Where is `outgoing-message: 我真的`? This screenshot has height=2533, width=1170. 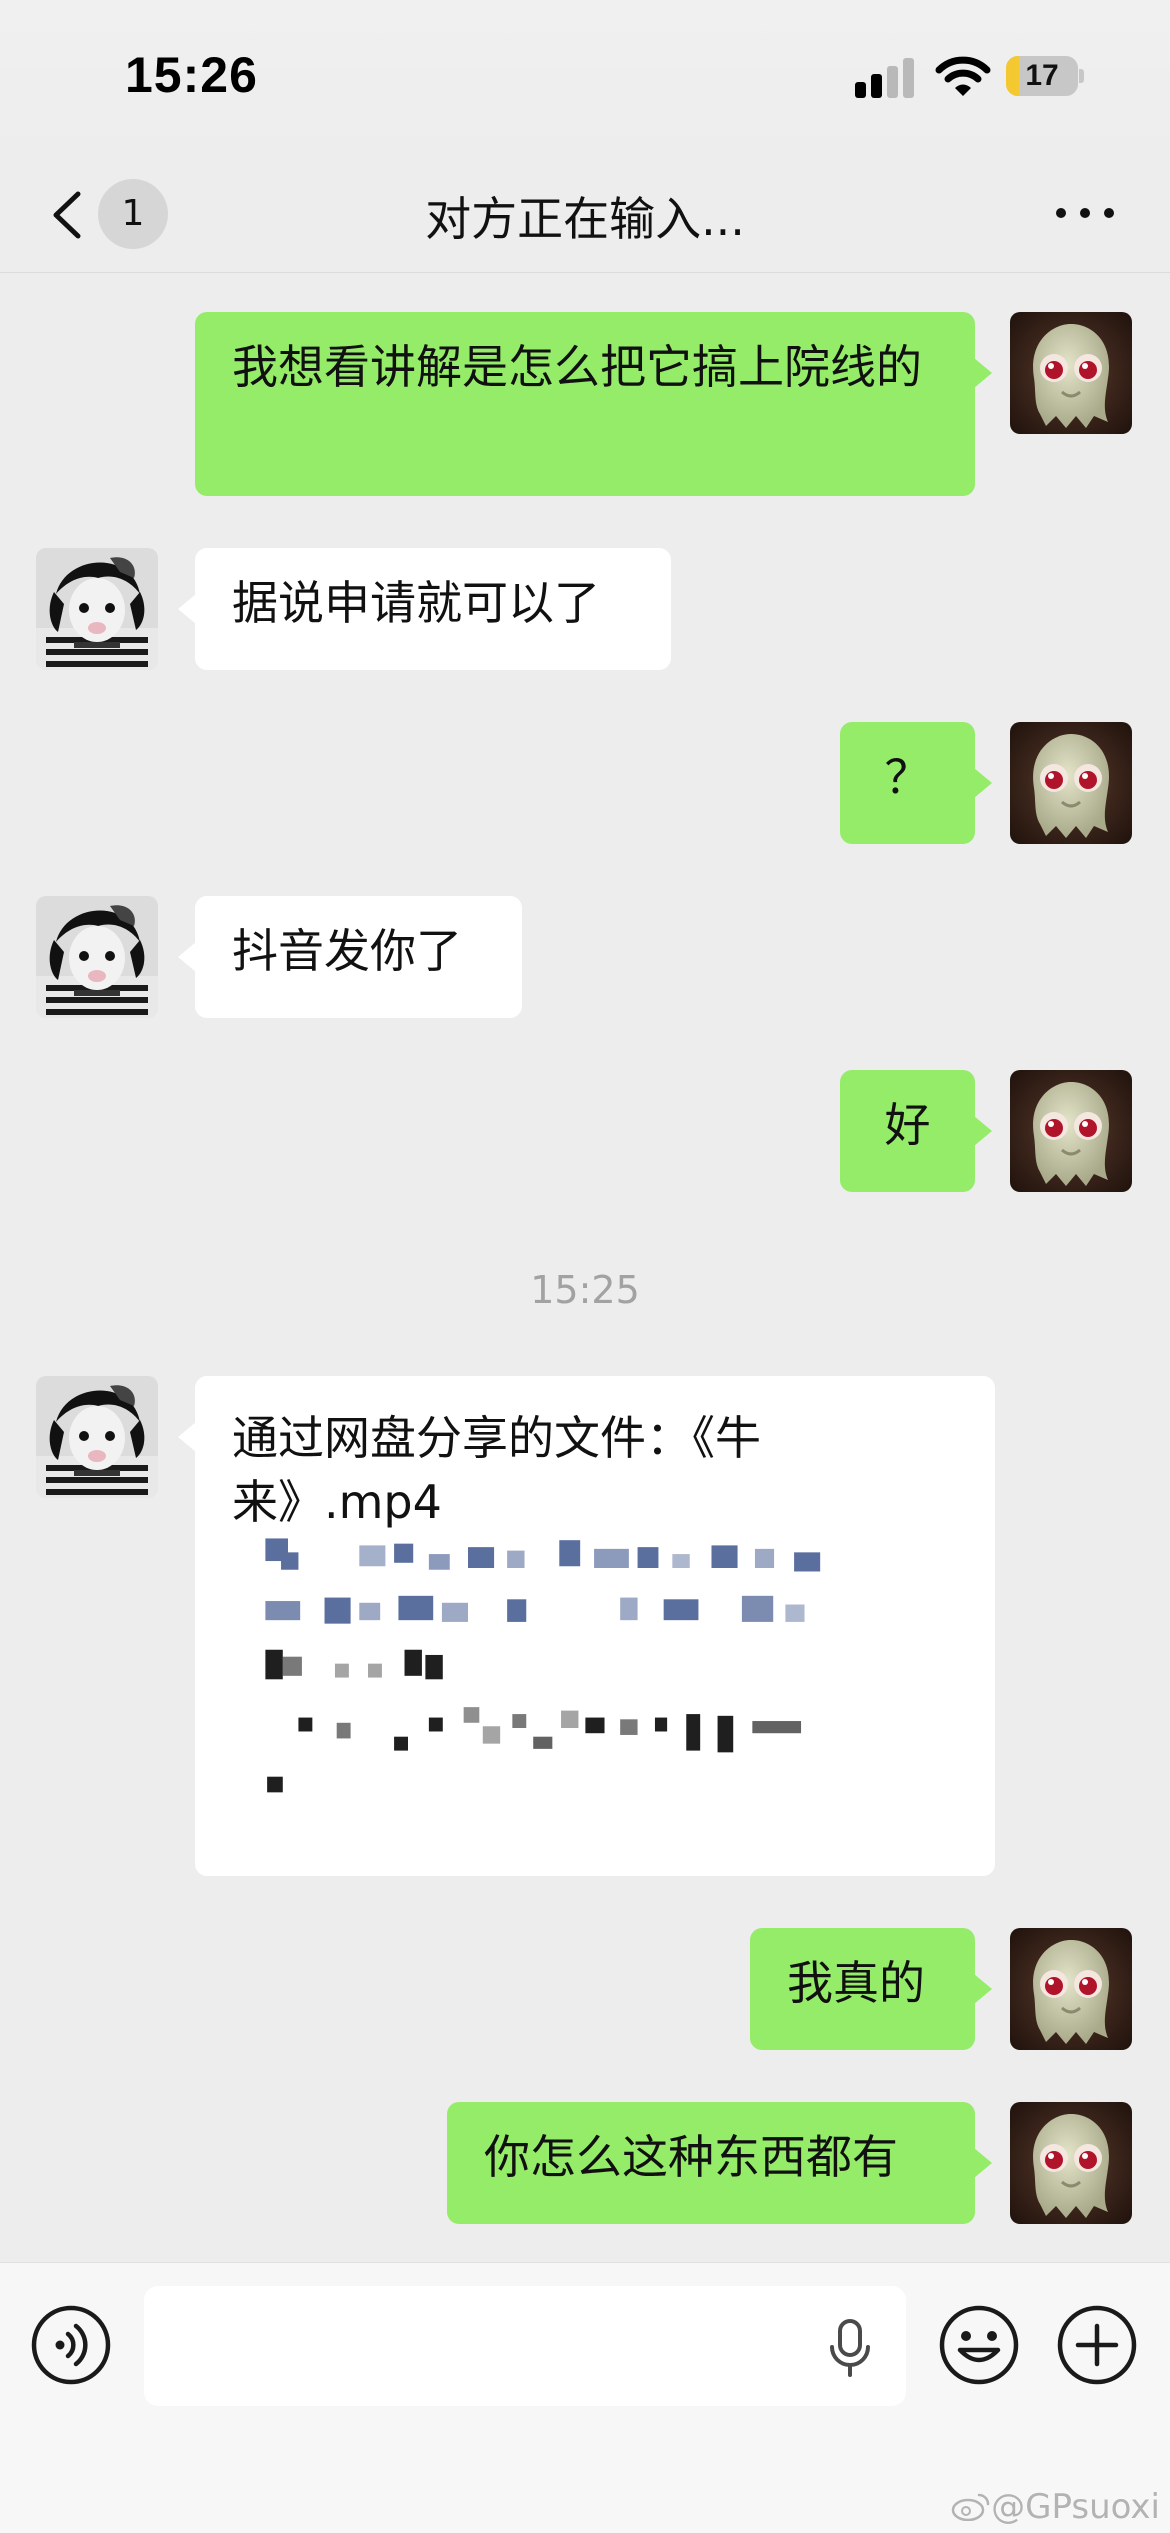 outgoing-message: 我真的 is located at coordinates (871, 1989).